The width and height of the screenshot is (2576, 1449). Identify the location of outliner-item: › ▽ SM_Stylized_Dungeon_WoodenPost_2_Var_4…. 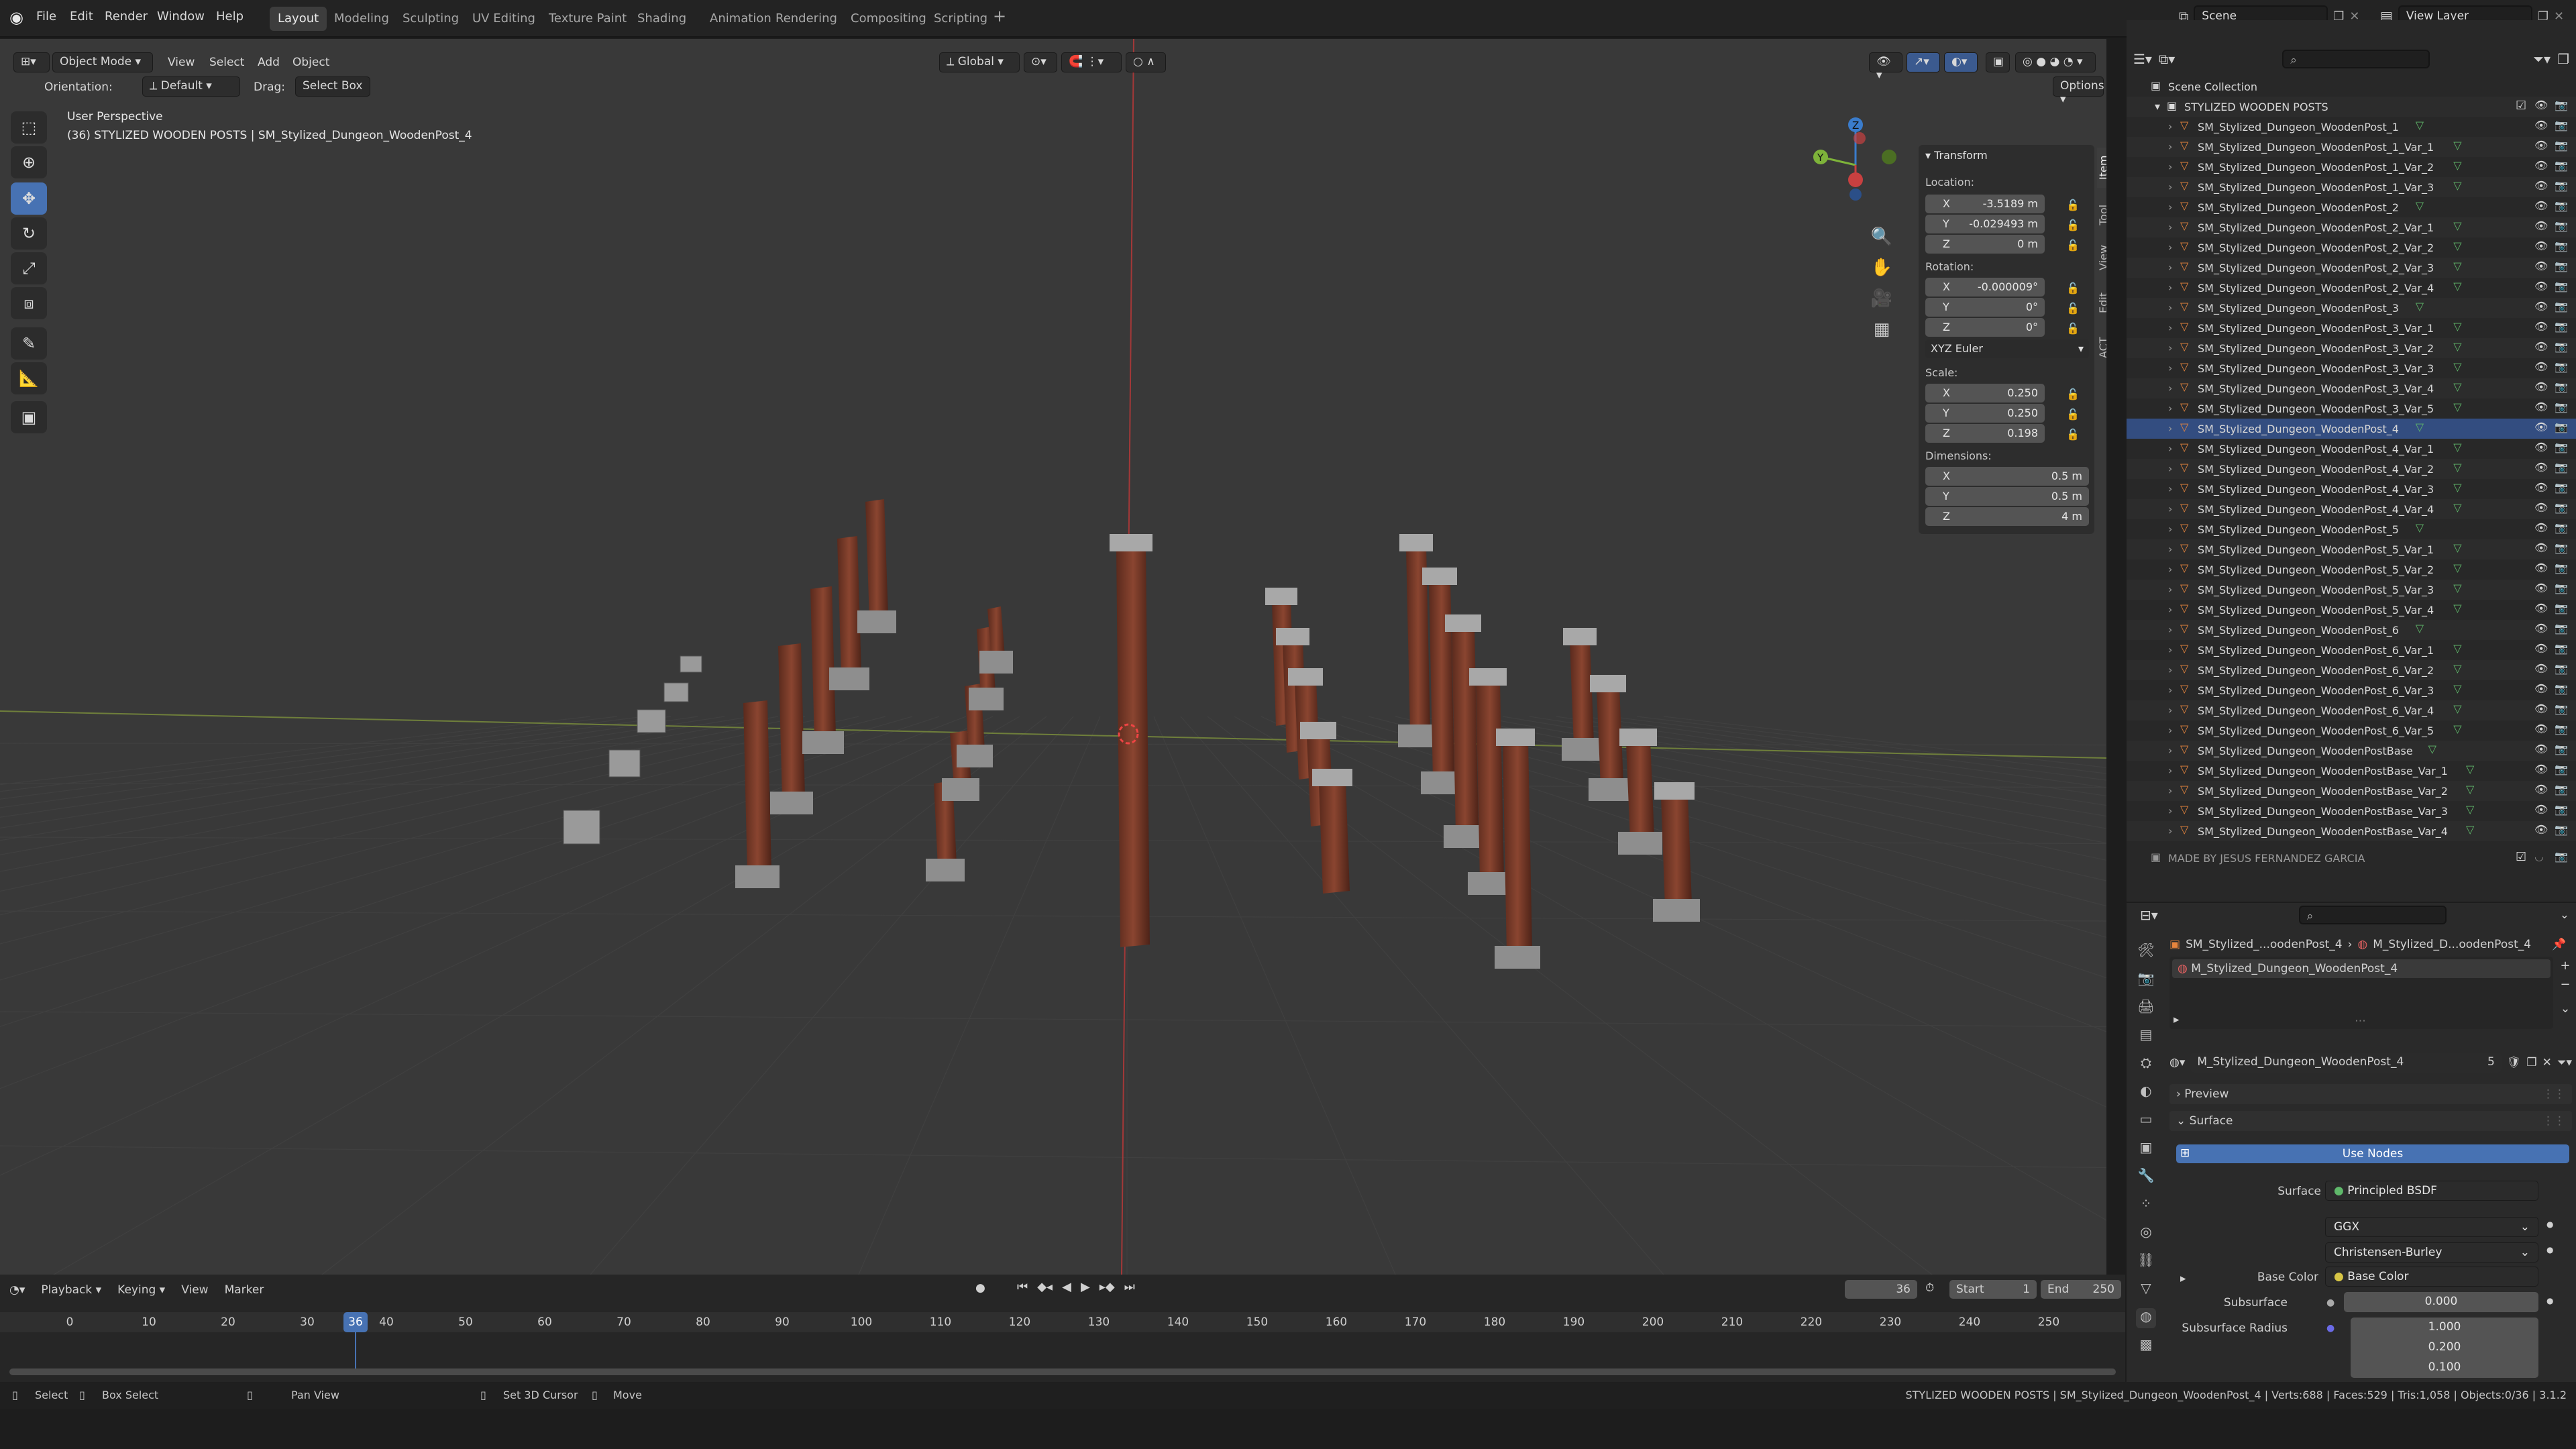
(2351, 288).